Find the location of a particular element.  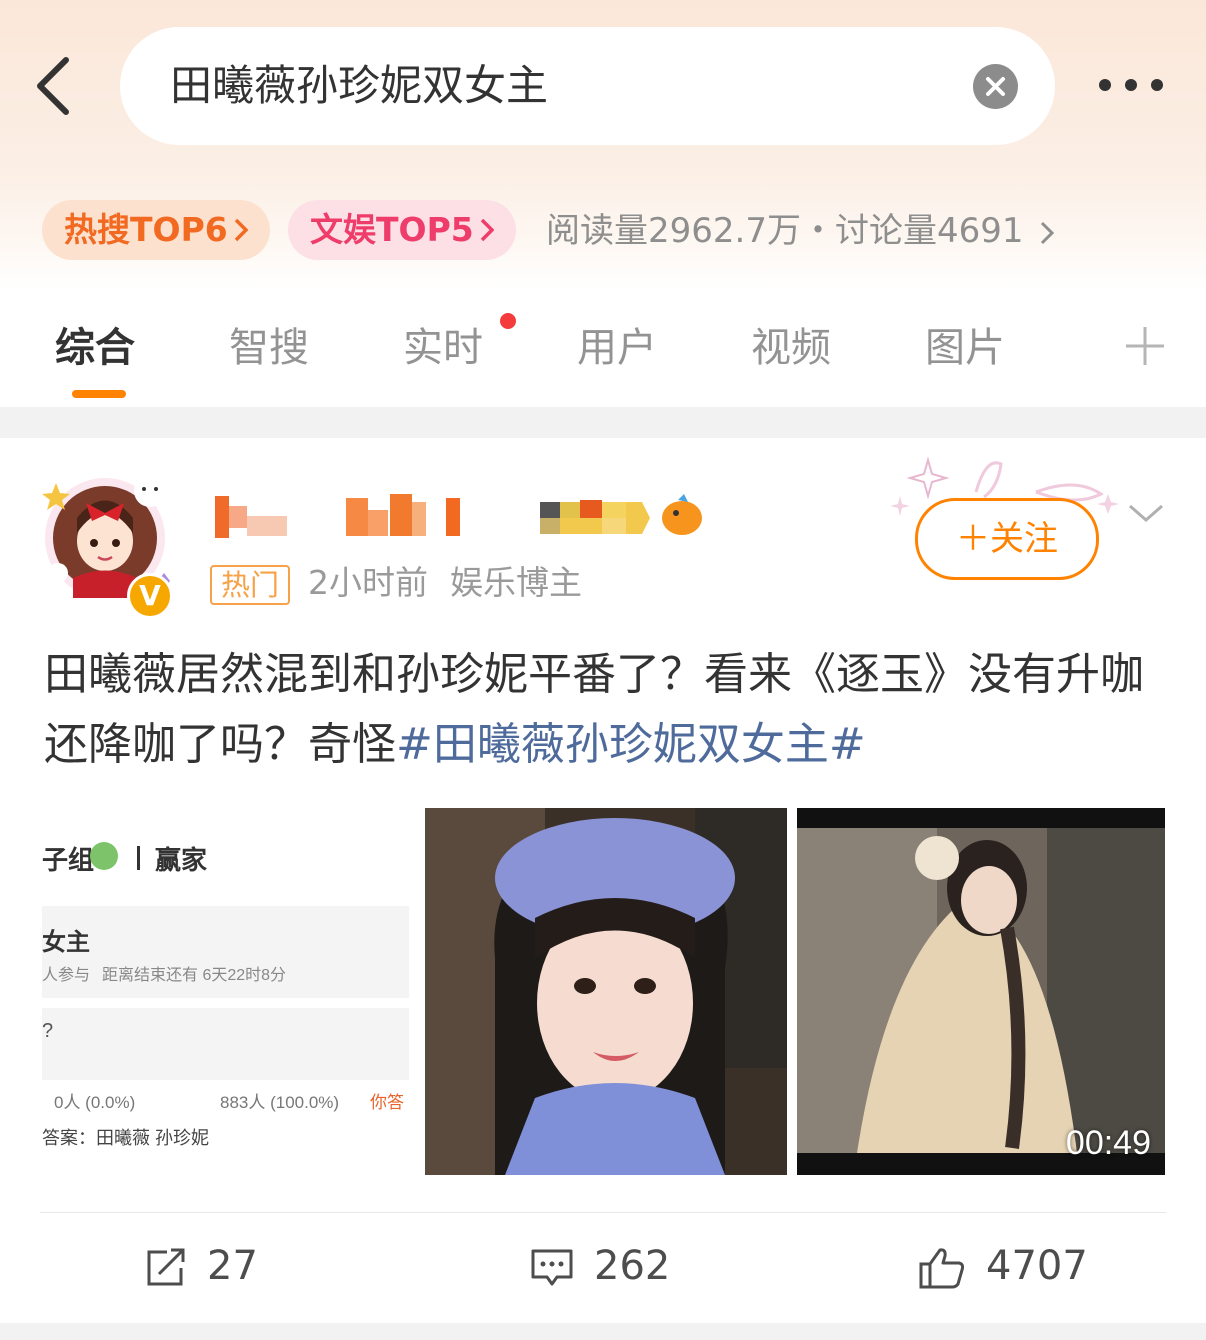

shot-question: ? is located at coordinates (48, 1031).